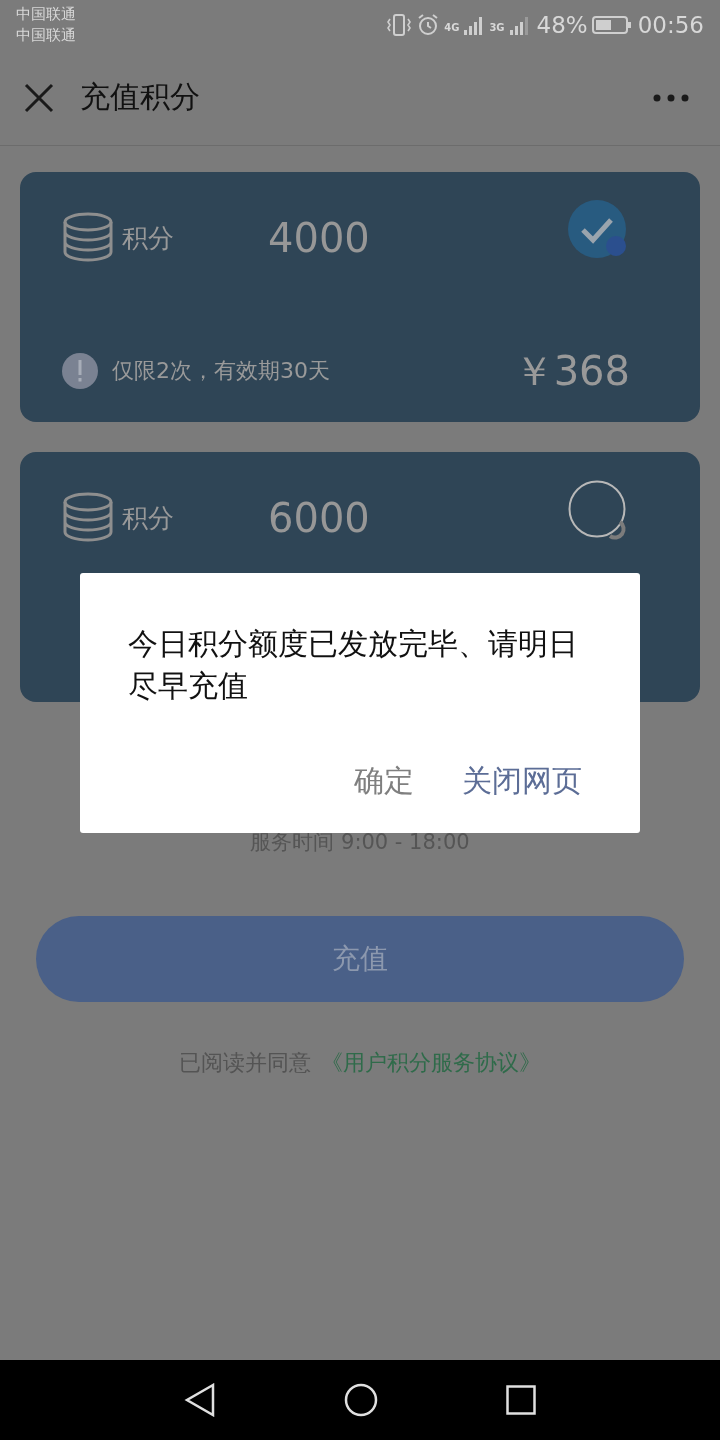 This screenshot has height=1440, width=720. What do you see at coordinates (571, 371) in the screenshot?
I see `package-price: ￥368` at bounding box center [571, 371].